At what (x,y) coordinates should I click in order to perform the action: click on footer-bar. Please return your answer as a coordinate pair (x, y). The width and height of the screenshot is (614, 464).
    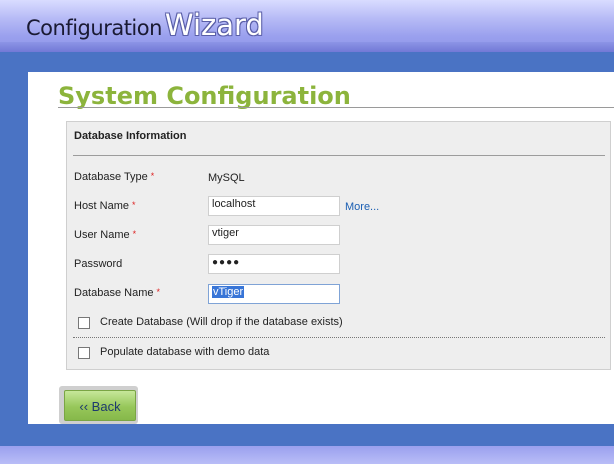
    Looking at the image, I should click on (307, 455).